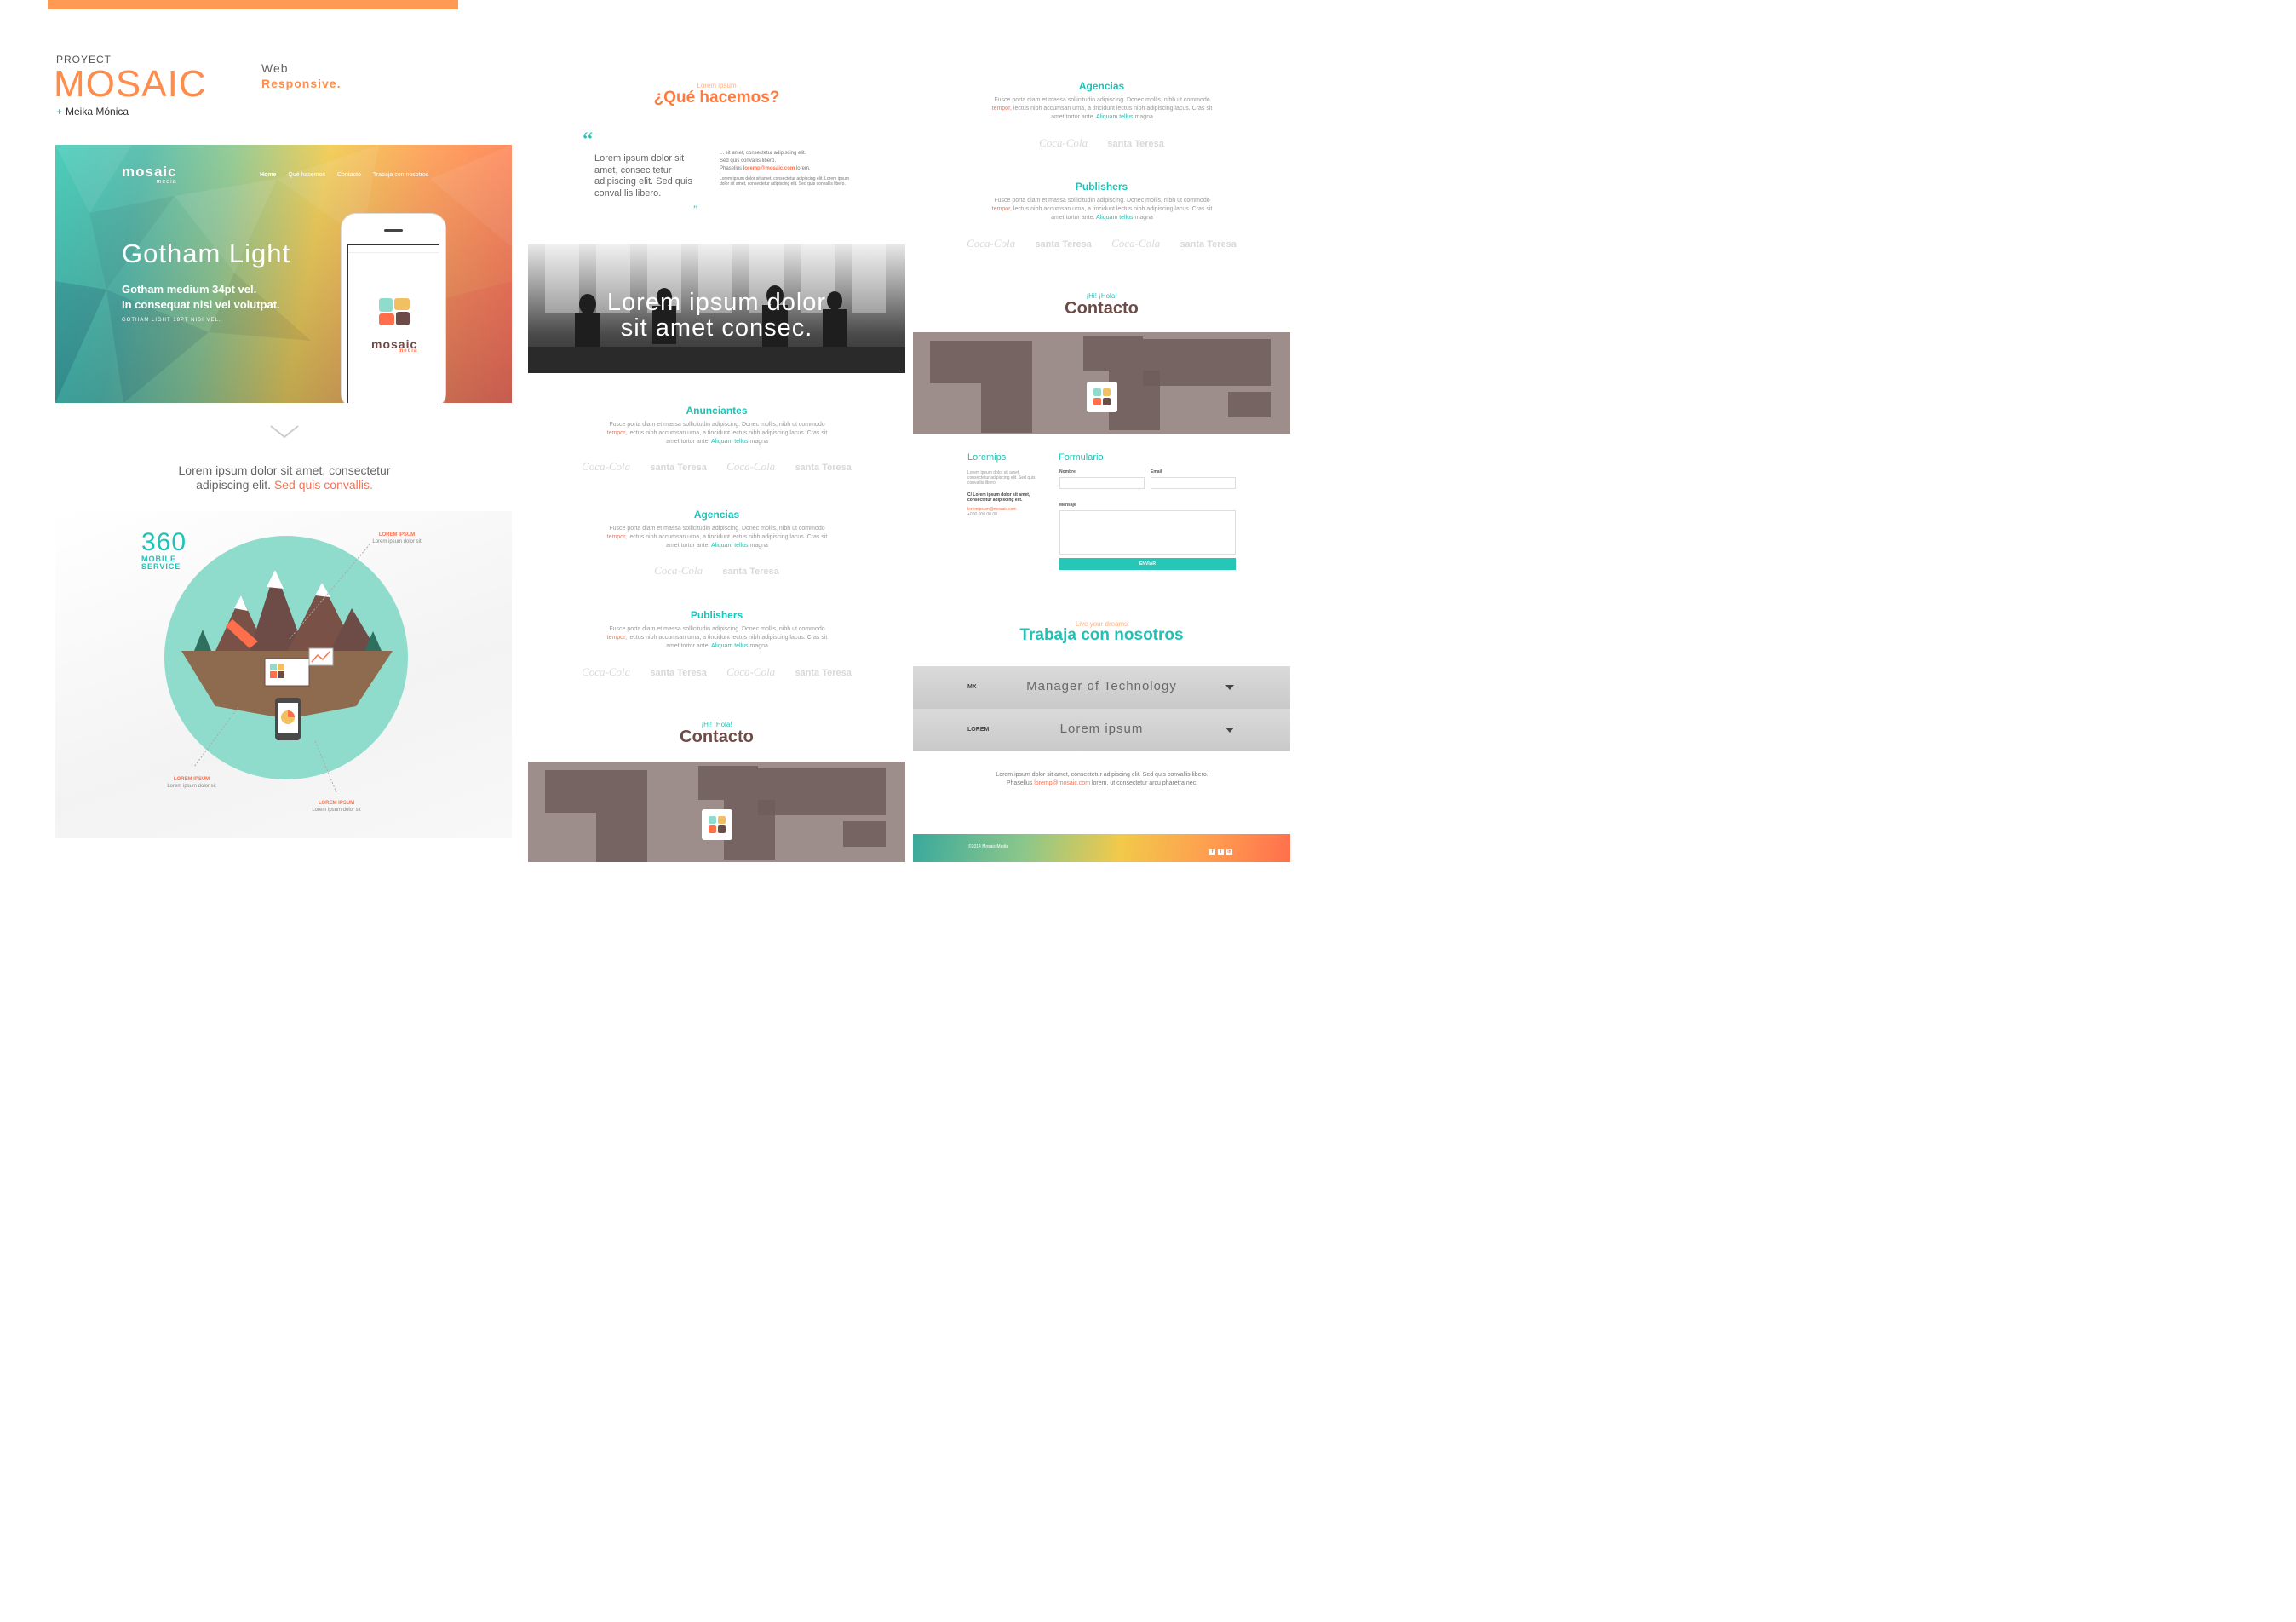  I want to click on author-name: Meika Mónica, so click(97, 112).